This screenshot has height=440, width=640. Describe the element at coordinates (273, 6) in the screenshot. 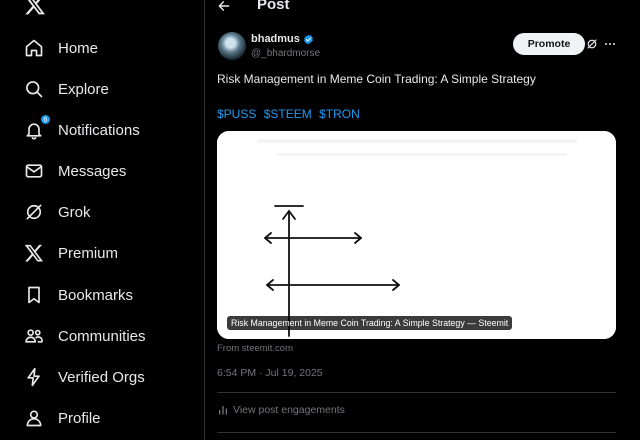

I see `page-title: Post` at that location.